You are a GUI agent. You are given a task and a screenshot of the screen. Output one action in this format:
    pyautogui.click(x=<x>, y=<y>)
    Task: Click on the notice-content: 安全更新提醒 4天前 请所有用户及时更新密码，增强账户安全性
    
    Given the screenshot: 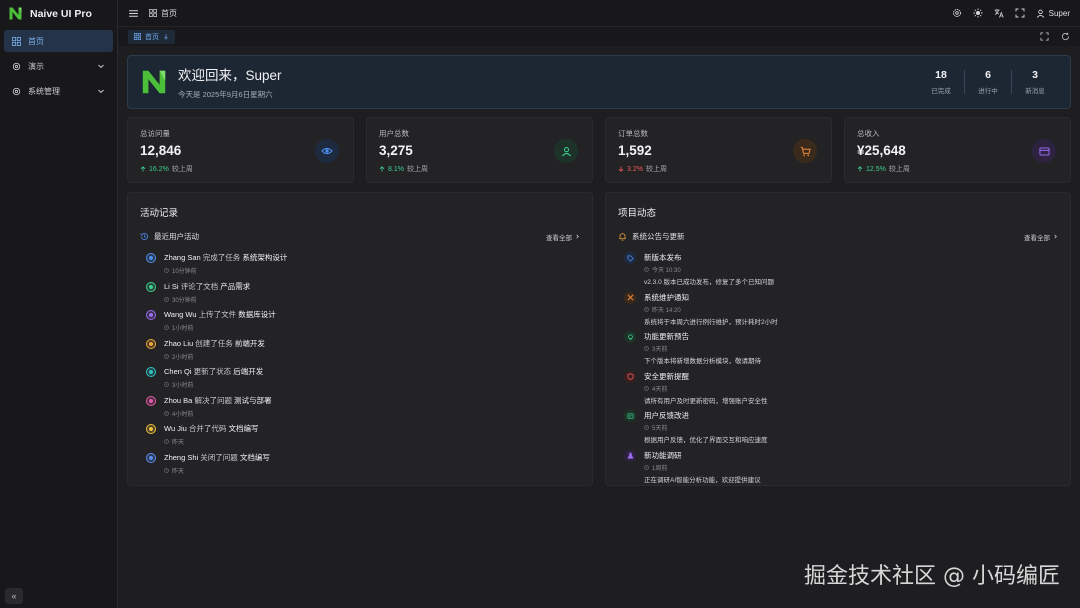 What is the action you would take?
    pyautogui.click(x=706, y=388)
    